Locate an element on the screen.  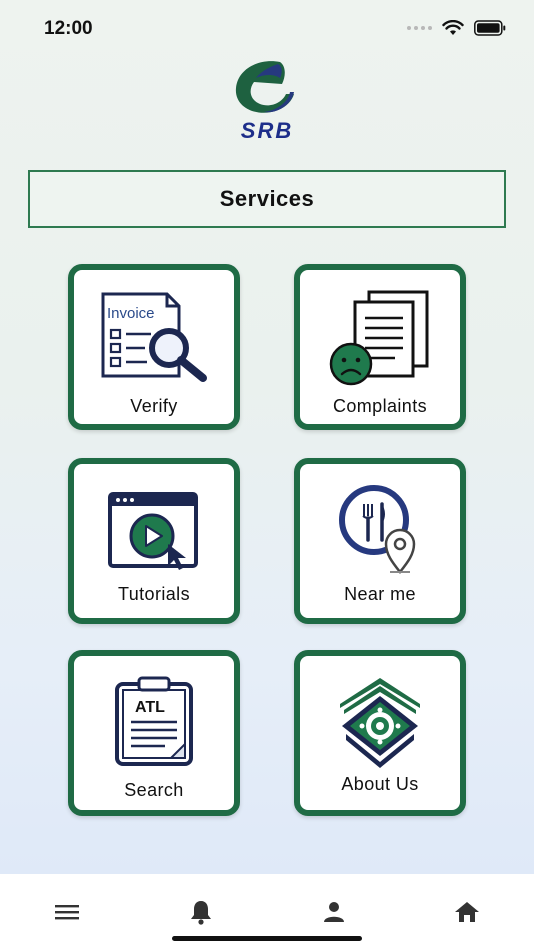
nav-menu is located at coordinates (67, 912).